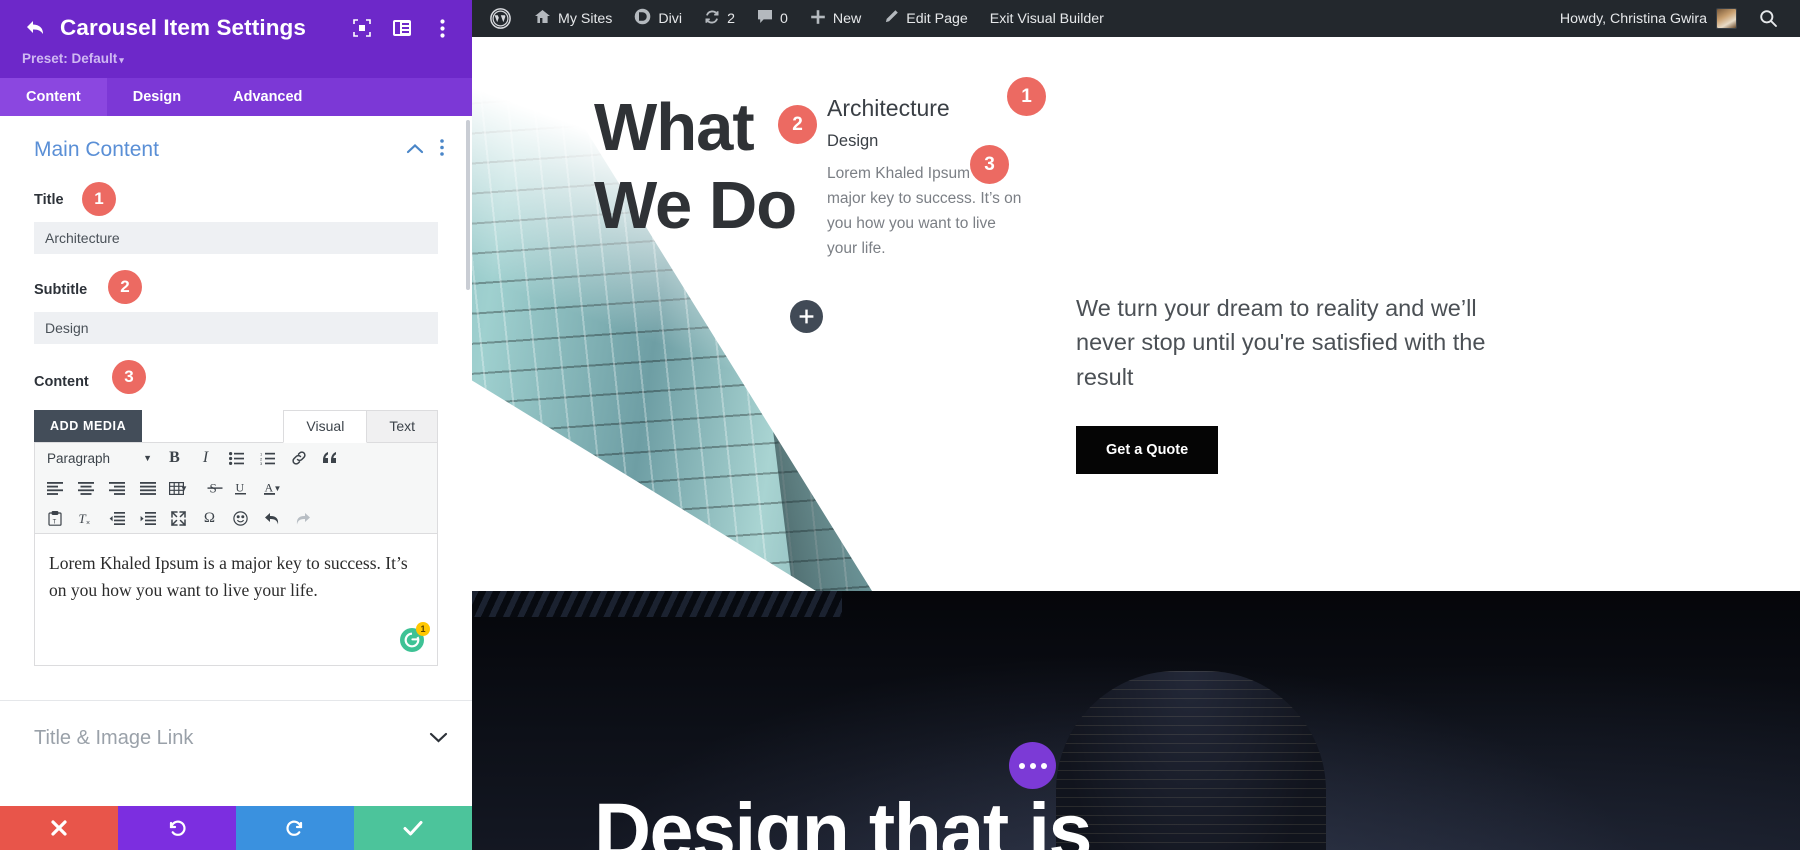 The width and height of the screenshot is (1800, 850). What do you see at coordinates (1147, 449) in the screenshot?
I see `get-a-quote-button: Get a Quote` at bounding box center [1147, 449].